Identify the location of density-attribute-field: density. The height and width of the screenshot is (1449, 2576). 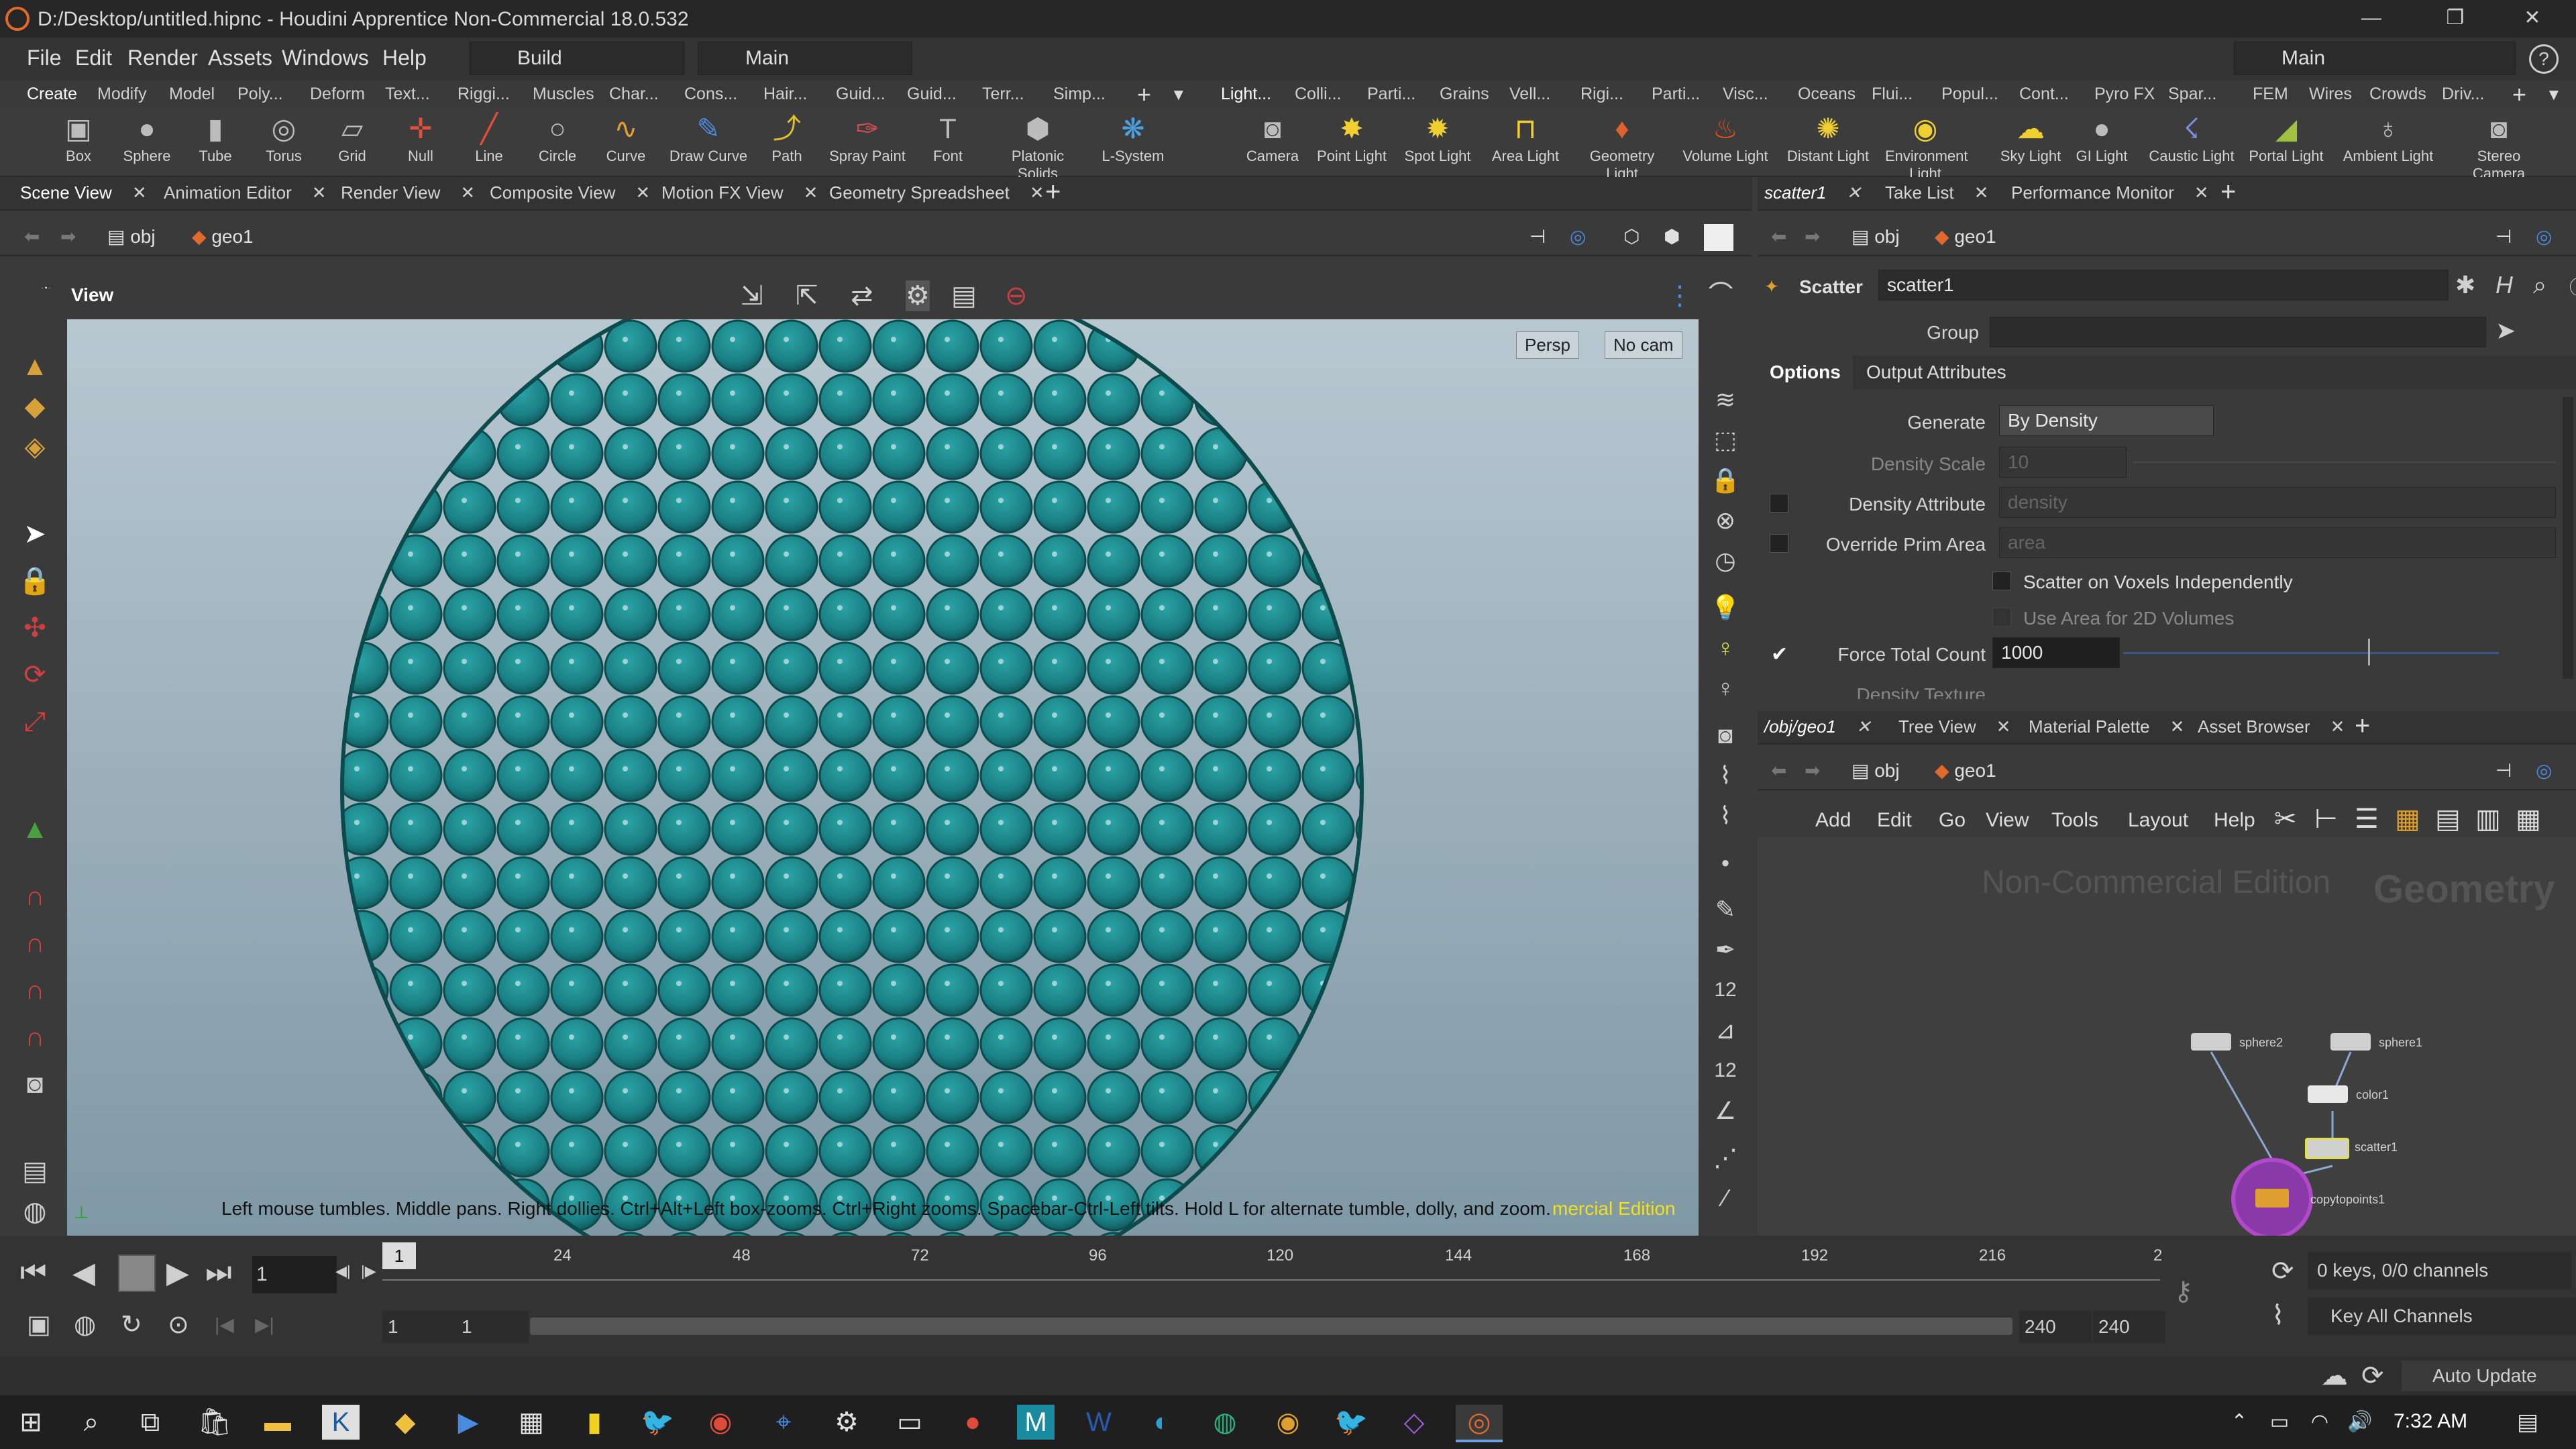
(2277, 502).